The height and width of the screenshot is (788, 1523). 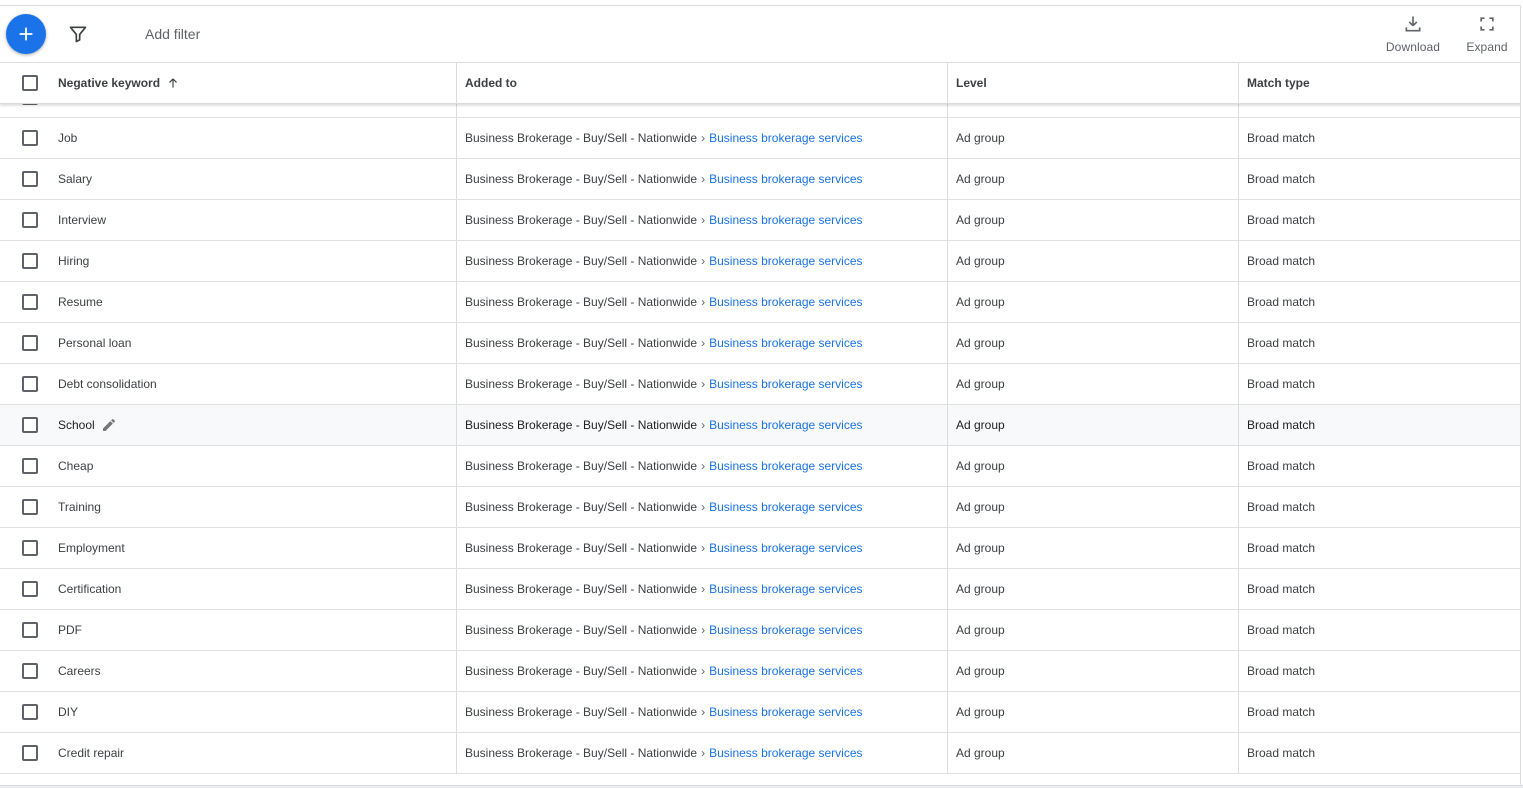 I want to click on expand-button: Expand, so click(x=1487, y=34).